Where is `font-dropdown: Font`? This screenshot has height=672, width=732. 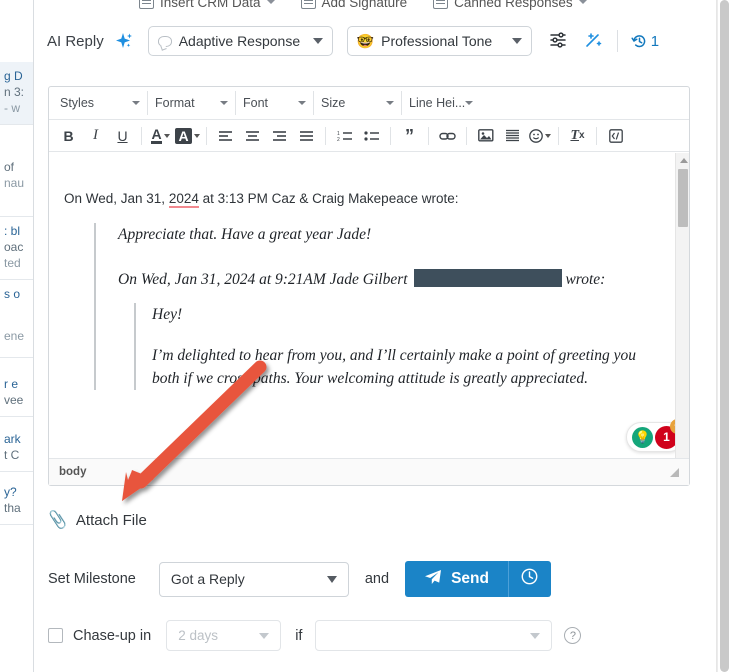 font-dropdown: Font is located at coordinates (275, 103).